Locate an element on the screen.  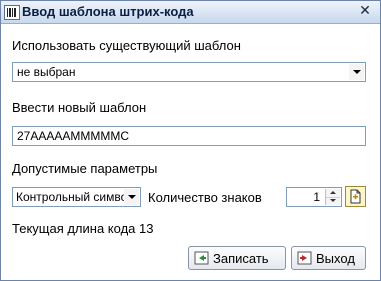
char-count-stepper: 1 is located at coordinates (314, 197).